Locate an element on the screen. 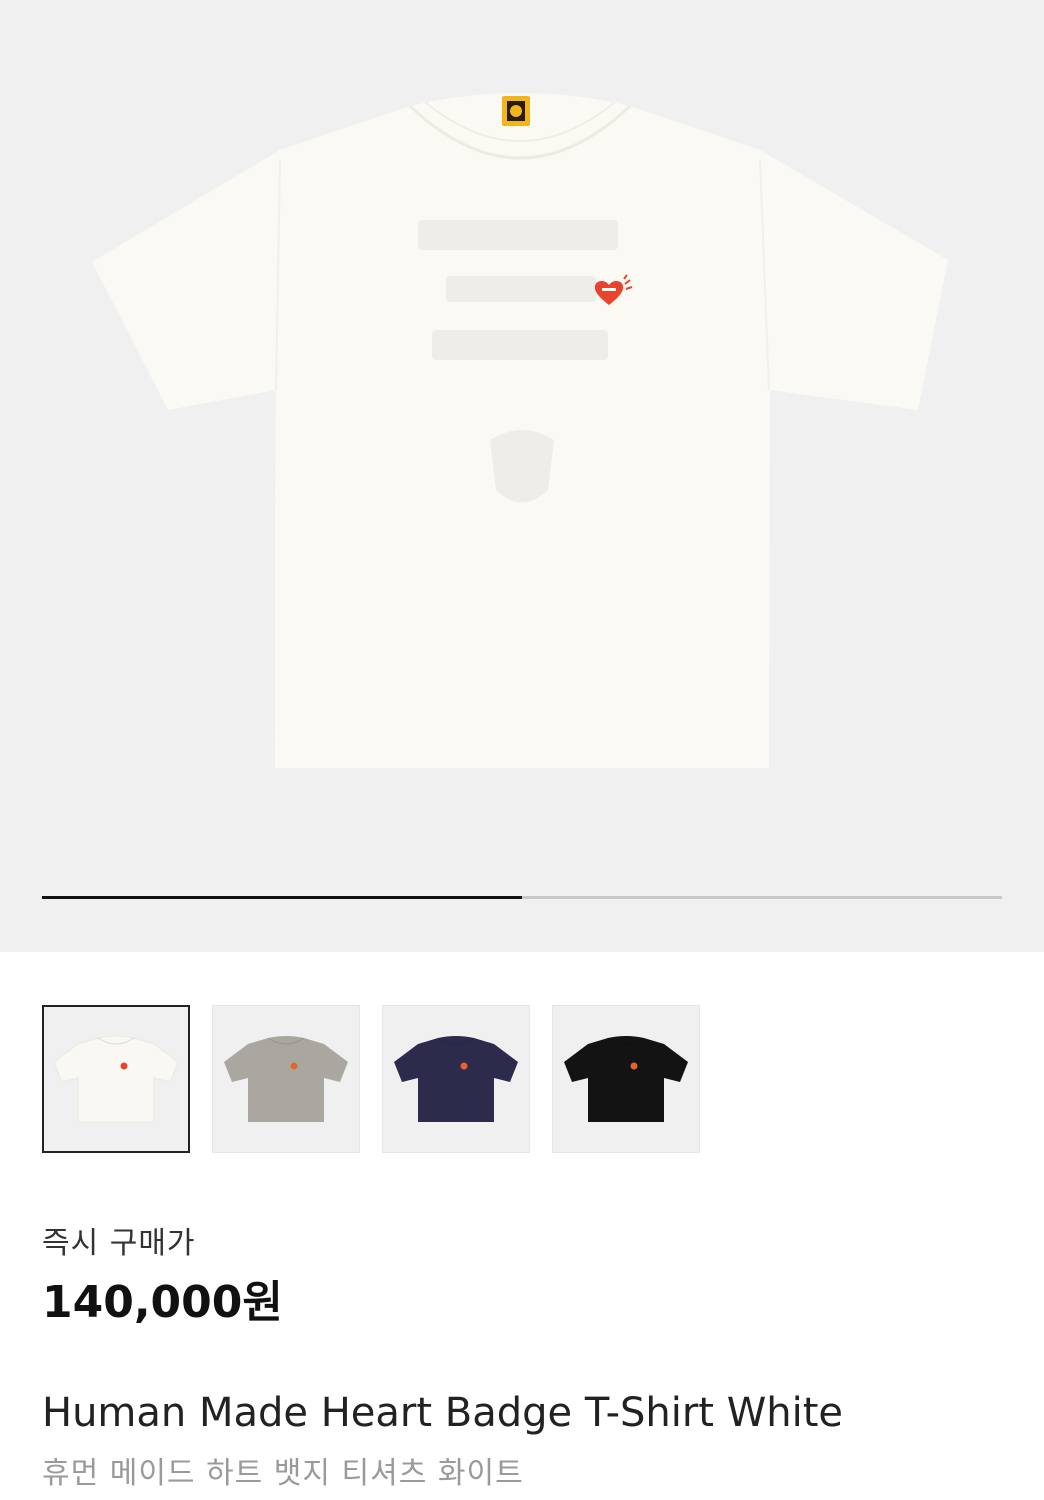  thumbnail-strip is located at coordinates (371, 1079).